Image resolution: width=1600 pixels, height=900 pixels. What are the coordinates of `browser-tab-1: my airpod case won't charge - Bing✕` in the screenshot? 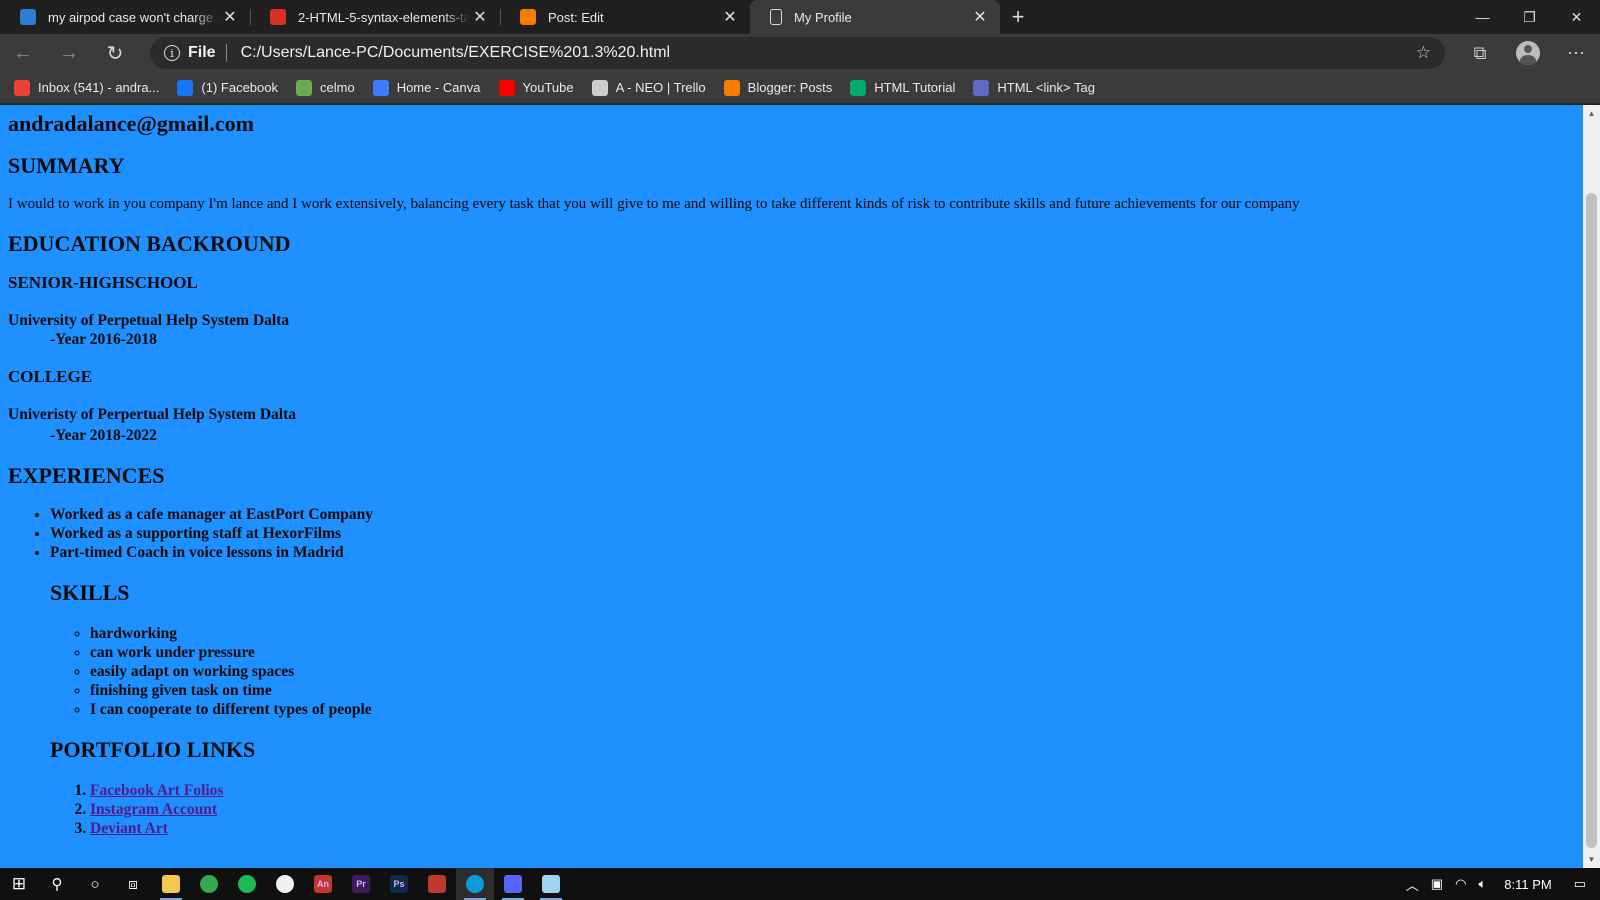 It's located at (125, 17).